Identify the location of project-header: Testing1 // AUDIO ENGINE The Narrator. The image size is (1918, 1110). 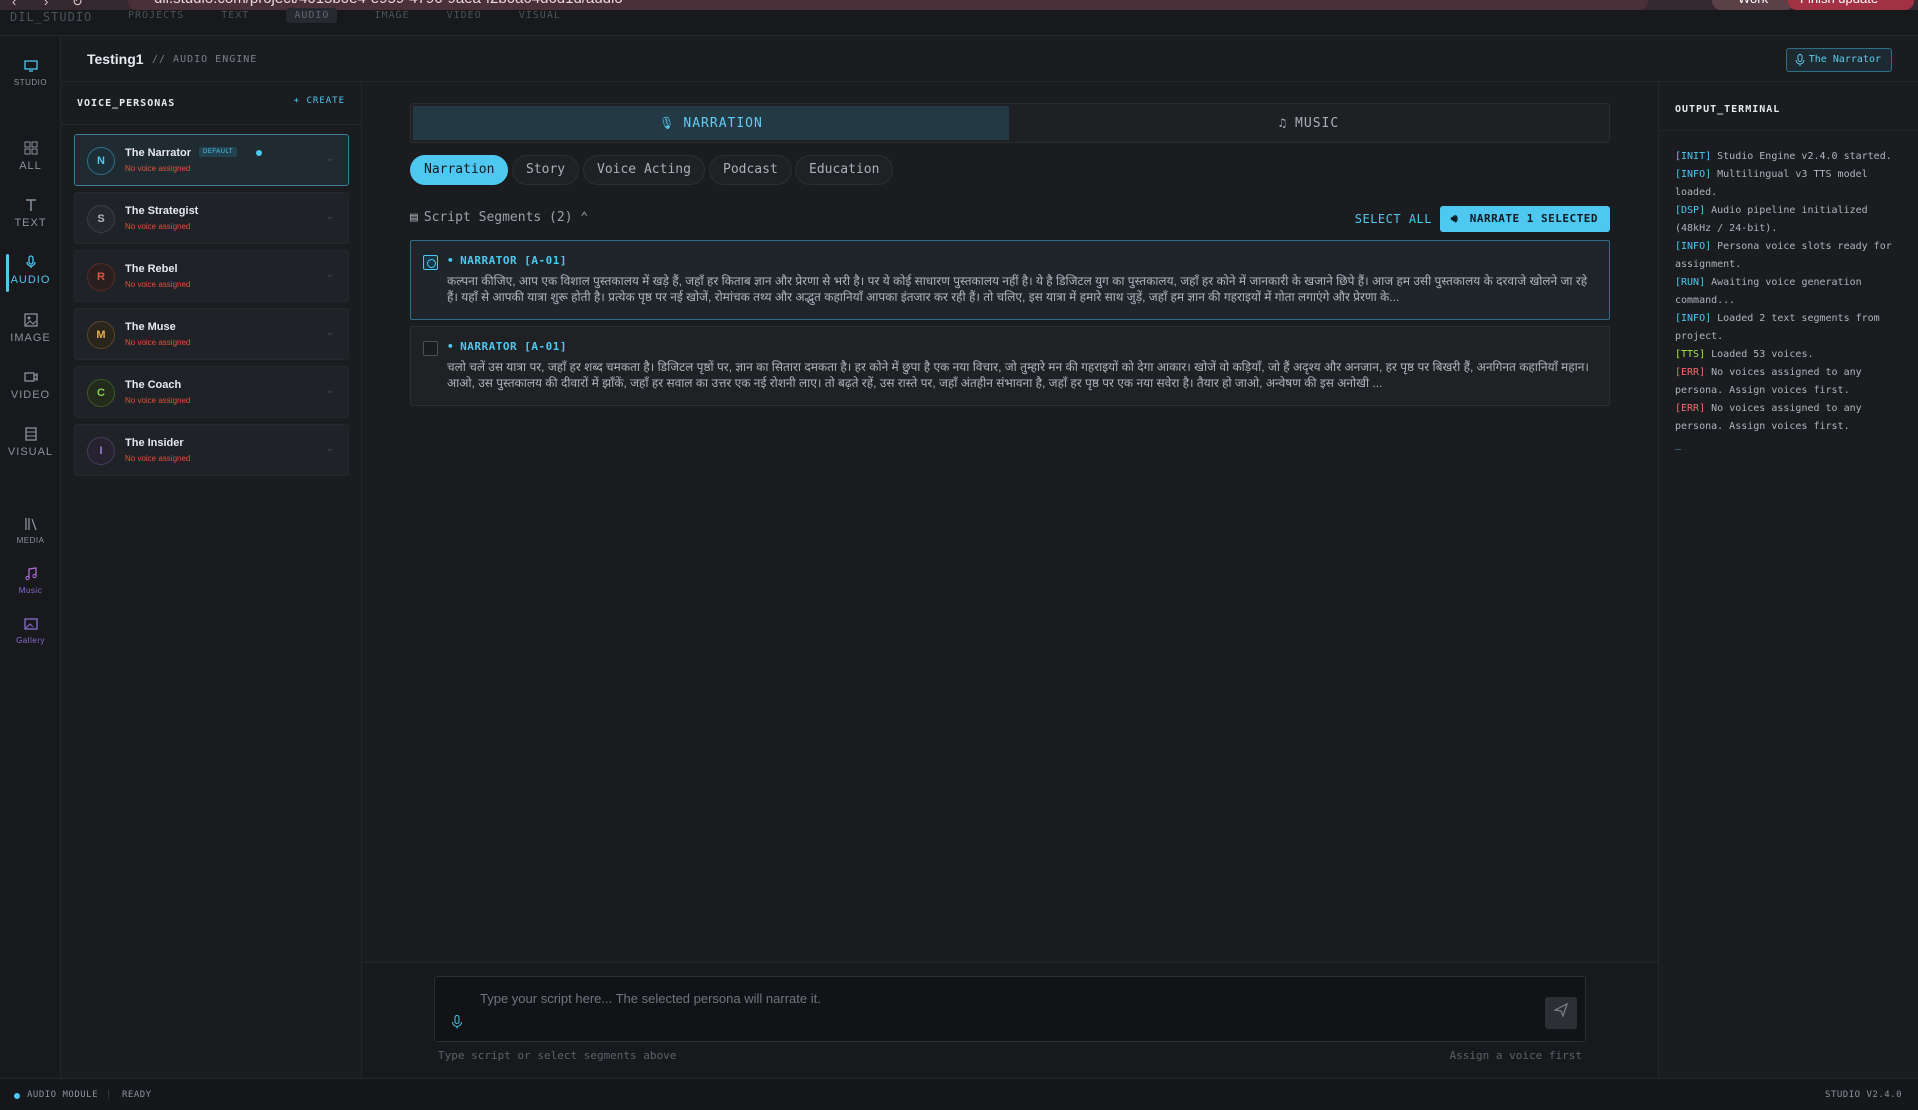
(989, 59).